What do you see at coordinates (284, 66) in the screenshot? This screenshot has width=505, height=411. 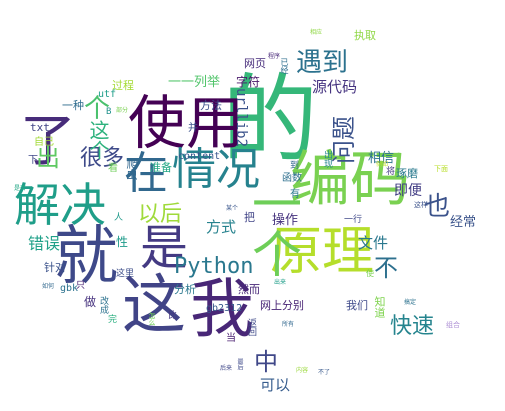 I see `word-yijing: 已经` at bounding box center [284, 66].